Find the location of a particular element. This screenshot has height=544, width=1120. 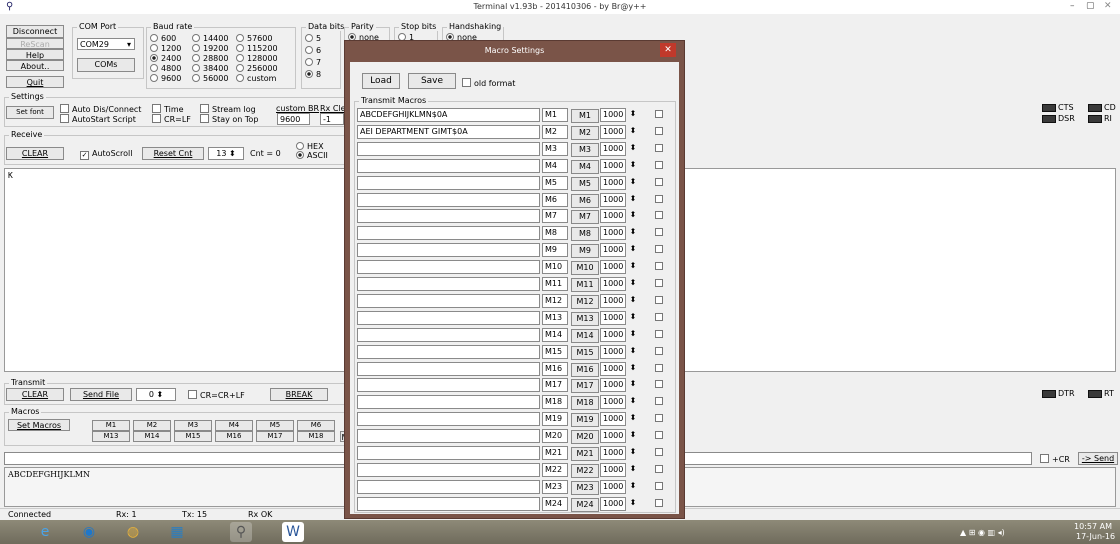

terminal-app-icon: ⚲ is located at coordinates (241, 532).